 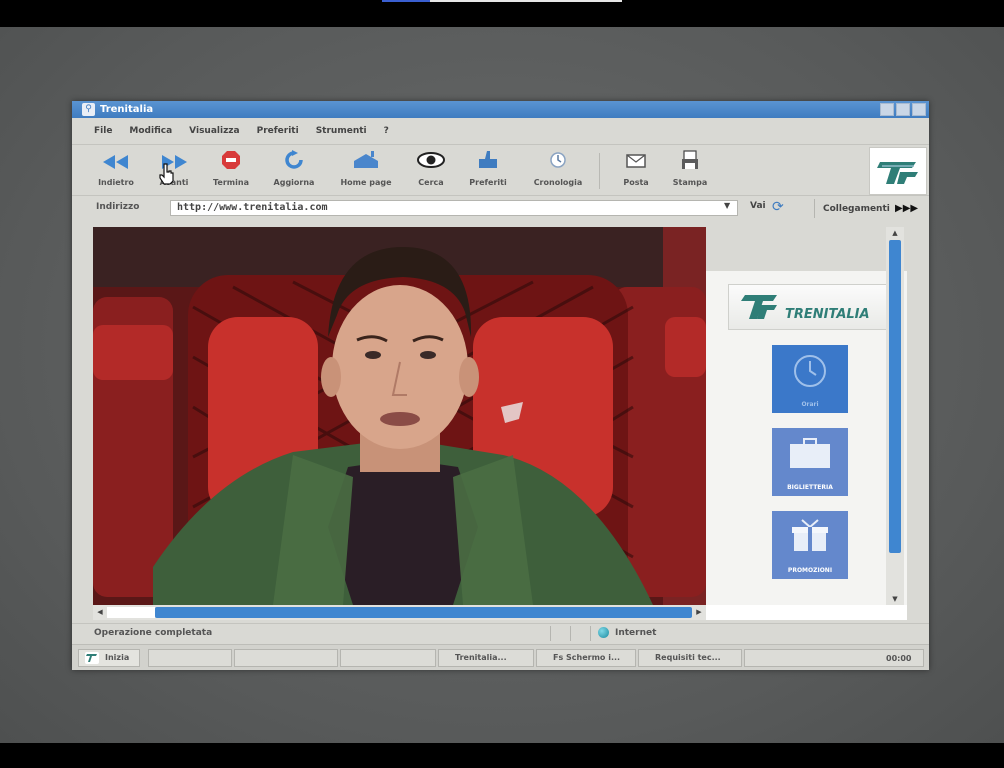 I want to click on tile-biglietteria: BIGLIETTERIA, so click(x=810, y=462).